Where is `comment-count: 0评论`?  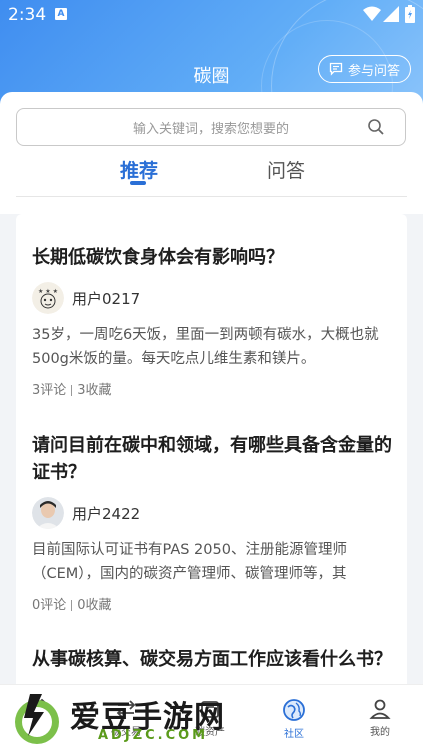
comment-count: 0评论 is located at coordinates (49, 605).